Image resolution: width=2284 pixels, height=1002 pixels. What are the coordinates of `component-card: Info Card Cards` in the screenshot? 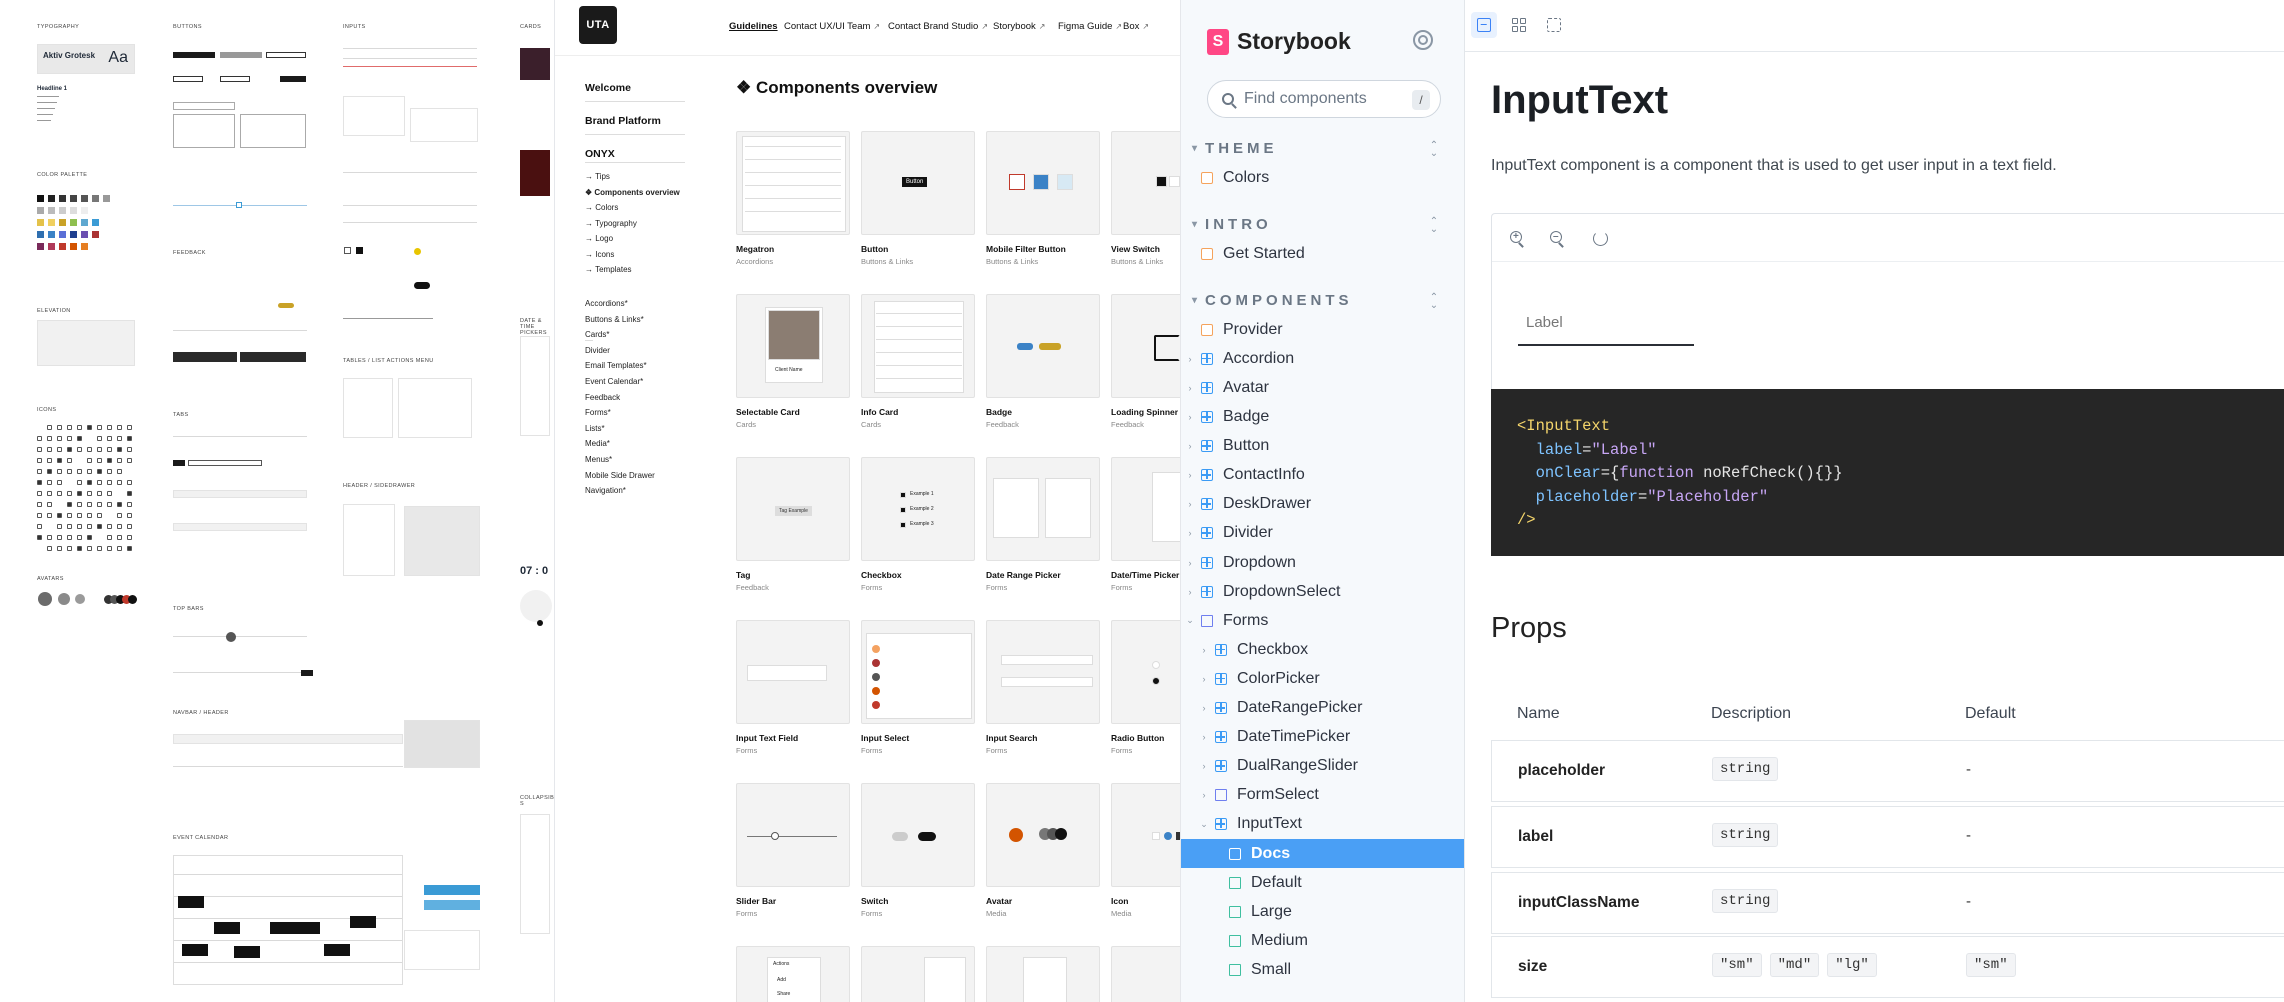 It's located at (918, 361).